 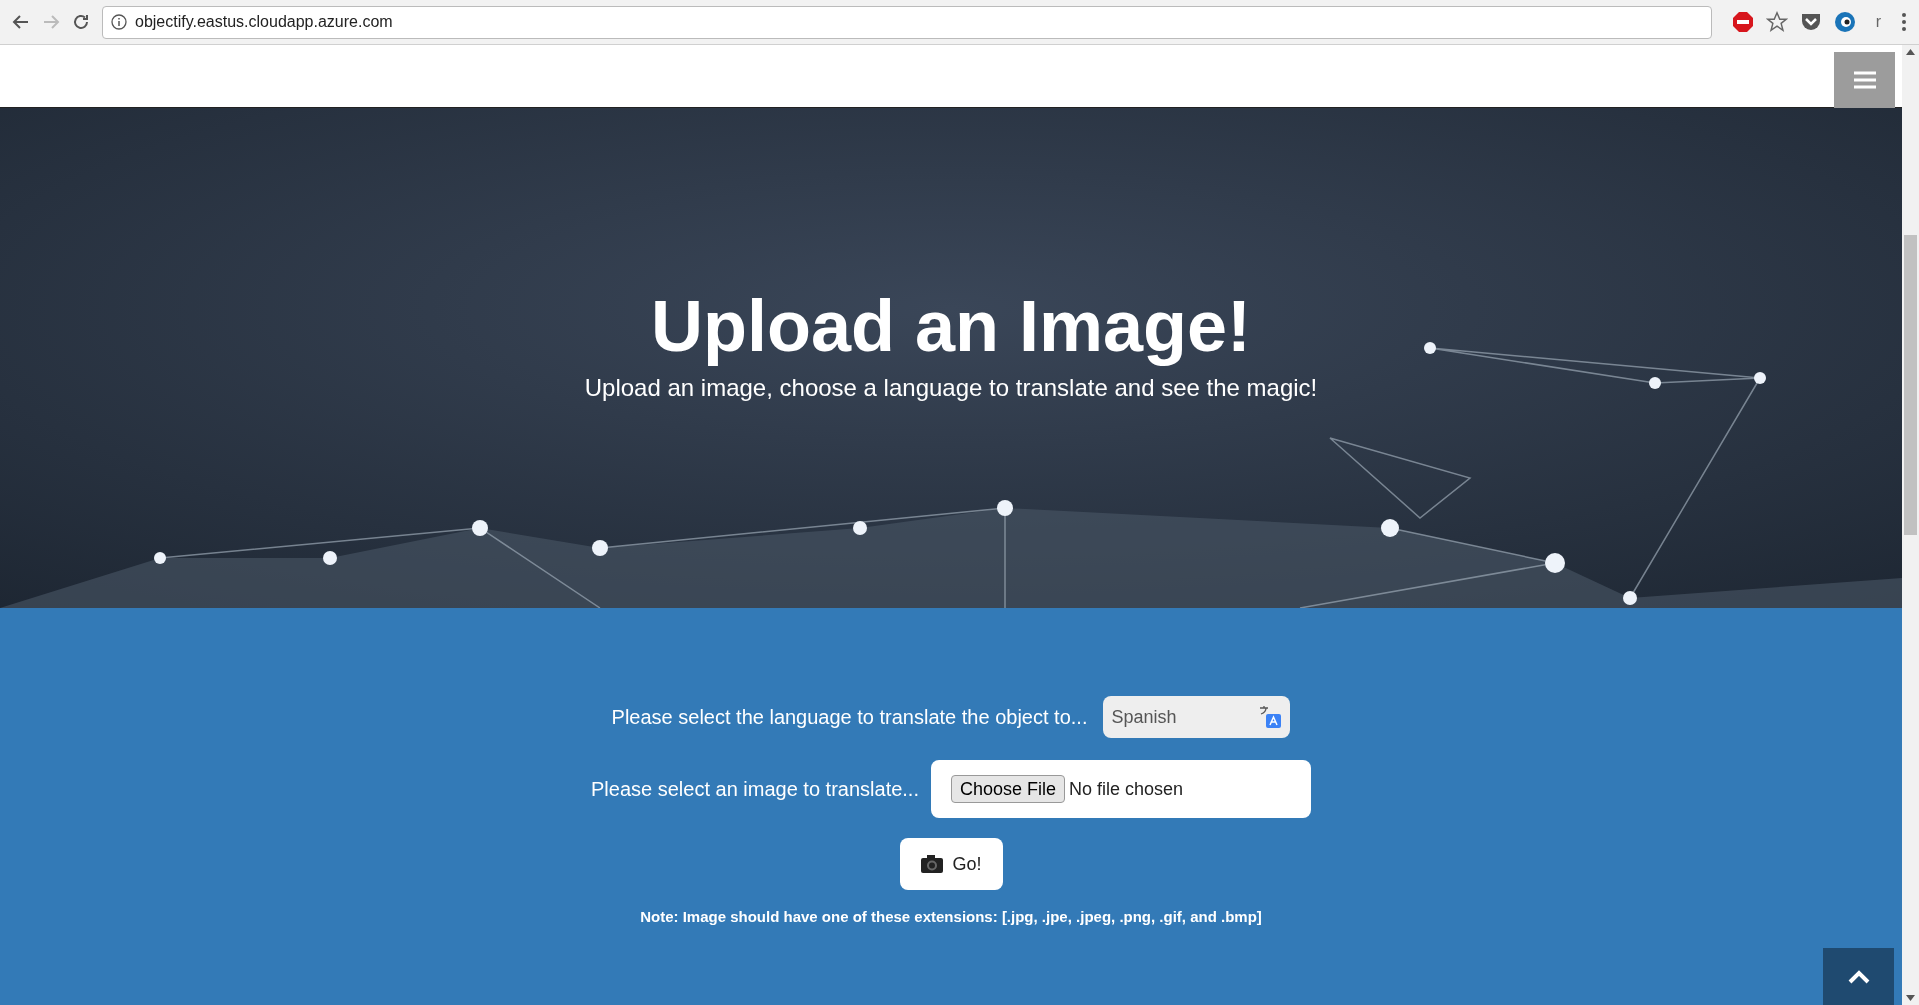 I want to click on scroll-thumb, so click(x=1910, y=385).